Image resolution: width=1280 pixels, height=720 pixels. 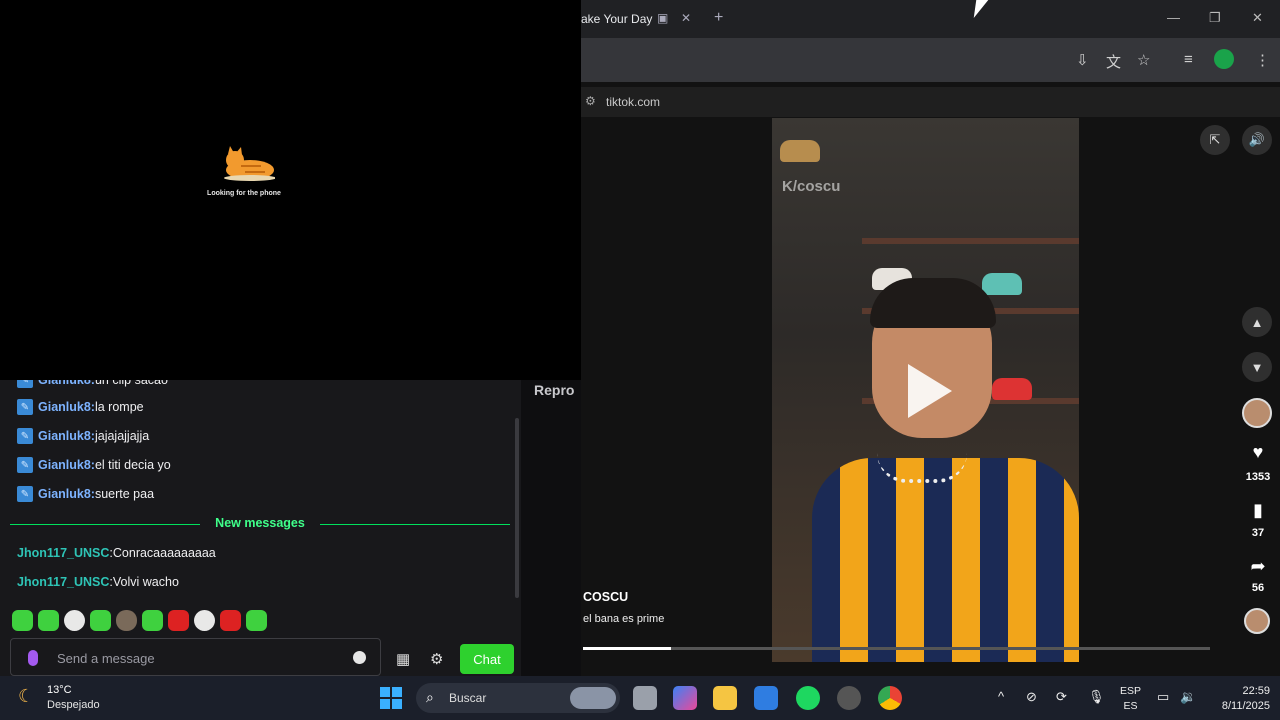 What do you see at coordinates (116, 553) in the screenshot?
I see `chat-message: Jhon117_UNSC: Conracaaaaaaaaa` at bounding box center [116, 553].